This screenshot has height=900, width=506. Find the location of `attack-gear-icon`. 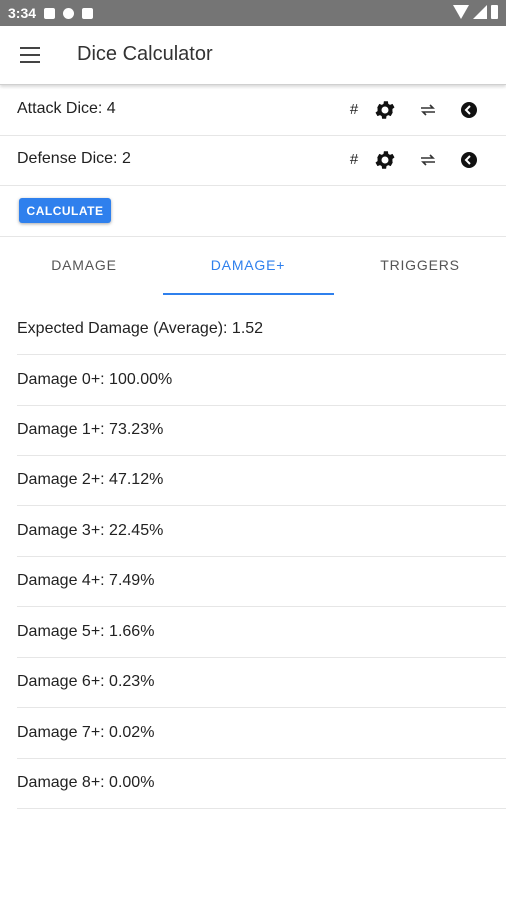

attack-gear-icon is located at coordinates (385, 110).